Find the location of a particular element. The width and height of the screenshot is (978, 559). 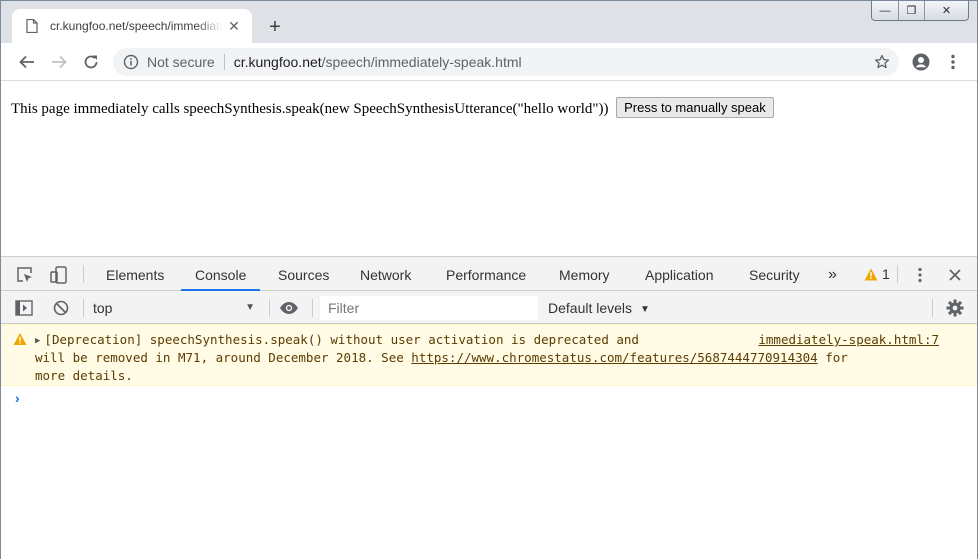

console-toolbar: top ▼ Default levels ▼ is located at coordinates (489, 307).